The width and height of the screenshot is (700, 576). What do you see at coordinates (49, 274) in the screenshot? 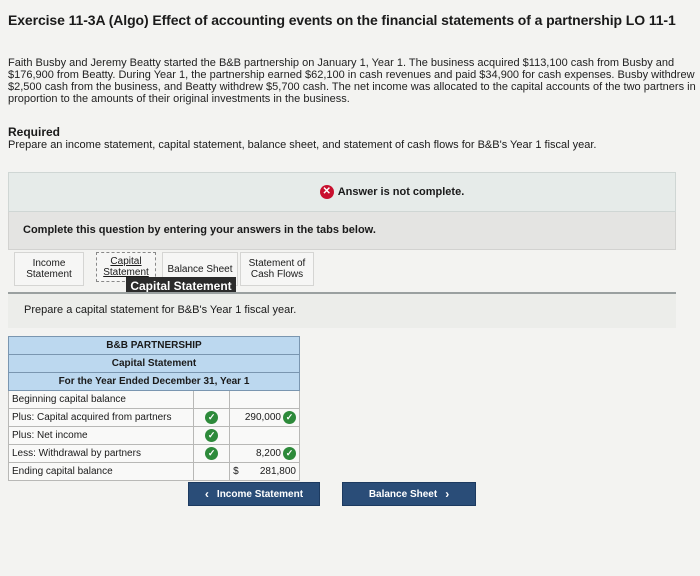
I see `tab-income-label-2: Statement` at bounding box center [49, 274].